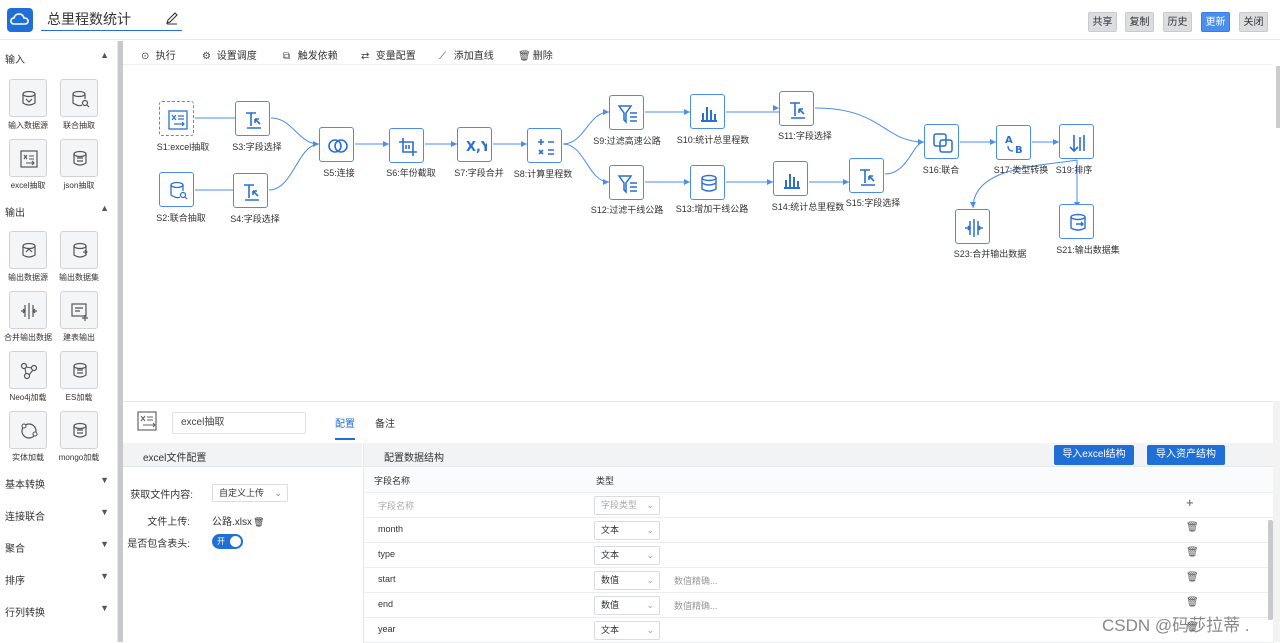 This screenshot has width=1280, height=643. What do you see at coordinates (25, 517) in the screenshot?
I see `section-label: 连接联合` at bounding box center [25, 517].